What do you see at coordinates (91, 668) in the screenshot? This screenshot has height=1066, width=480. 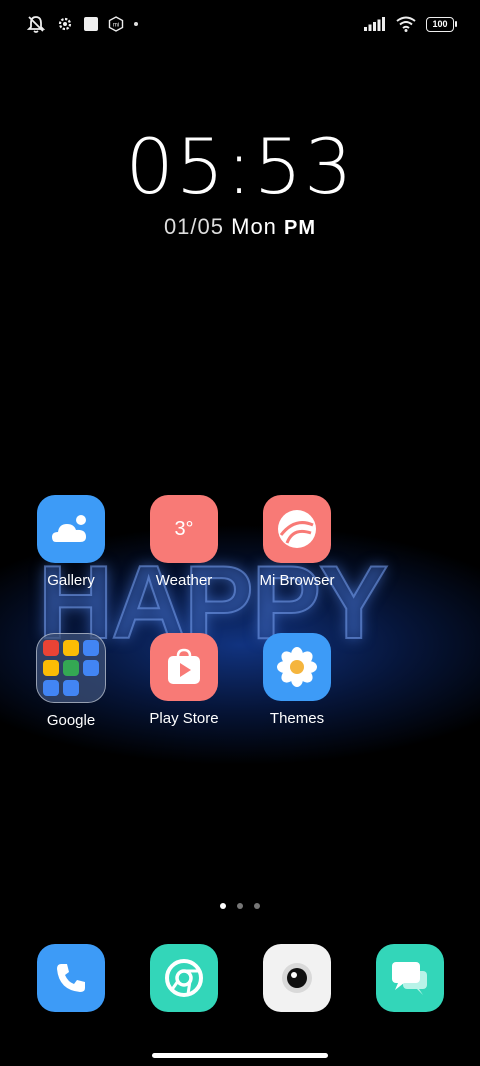 I see `photos-icon` at bounding box center [91, 668].